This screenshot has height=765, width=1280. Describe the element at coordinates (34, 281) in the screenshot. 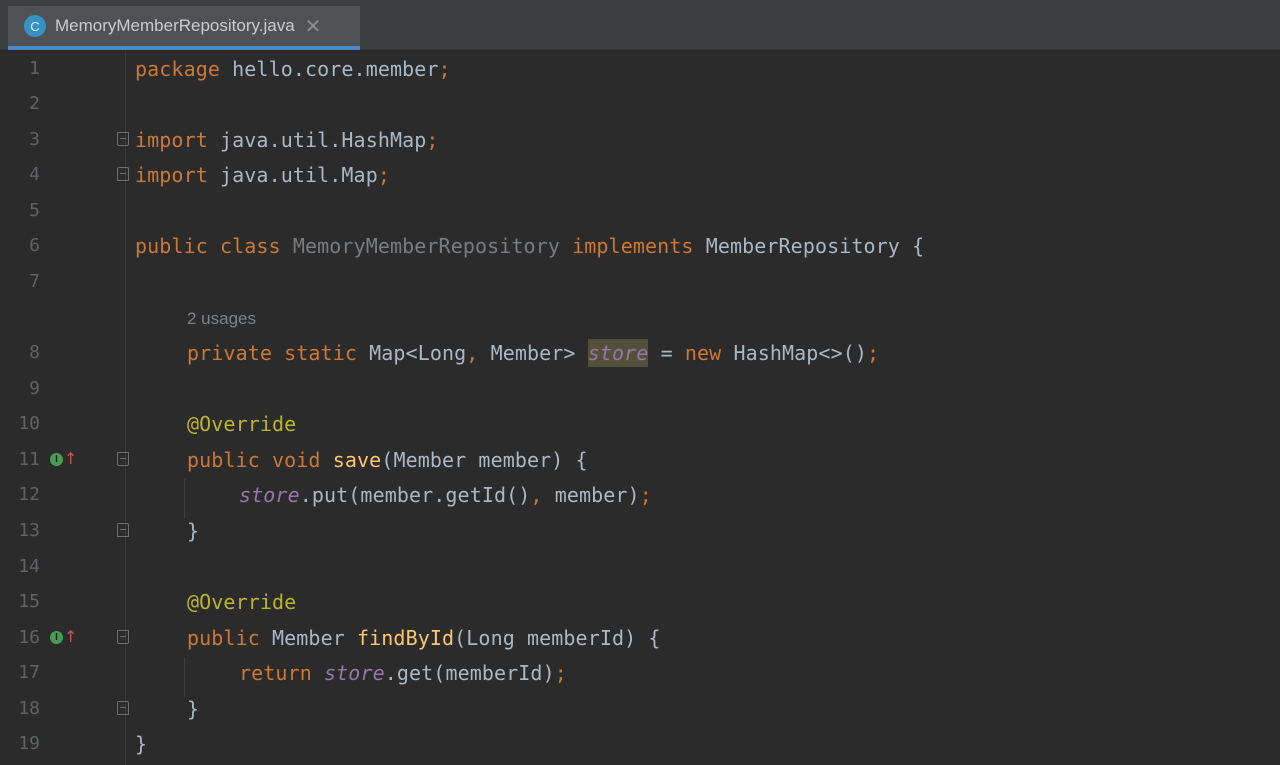

I see `line-number: 7` at that location.